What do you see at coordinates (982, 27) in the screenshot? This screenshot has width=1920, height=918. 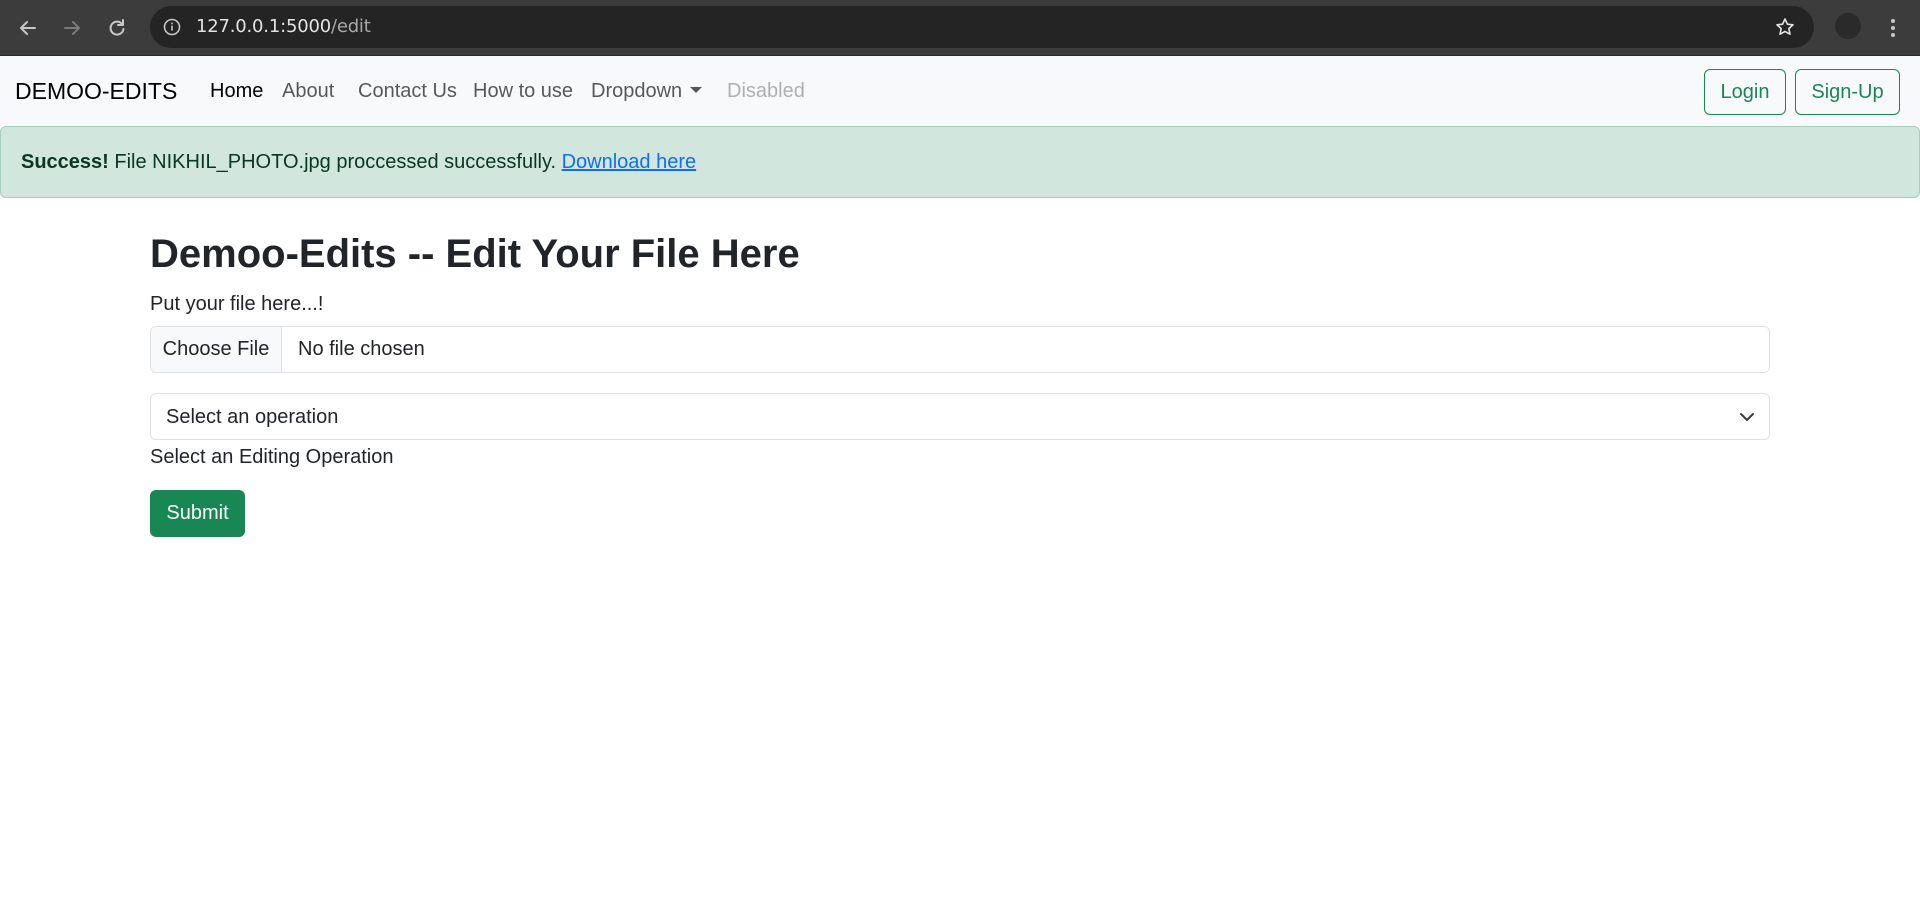 I see `address-bar: 127.0.0.1:5000/edit` at bounding box center [982, 27].